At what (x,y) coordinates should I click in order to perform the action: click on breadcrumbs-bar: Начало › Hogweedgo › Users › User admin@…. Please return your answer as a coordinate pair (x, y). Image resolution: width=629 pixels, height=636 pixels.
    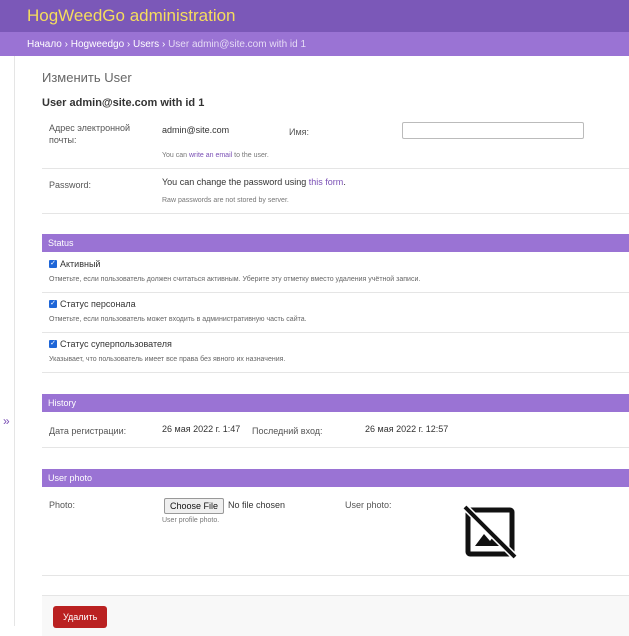
    Looking at the image, I should click on (314, 44).